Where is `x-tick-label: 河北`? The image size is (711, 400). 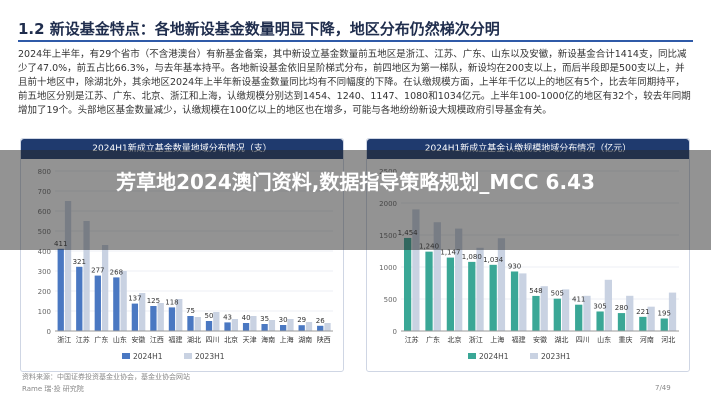 x-tick-label: 河北 is located at coordinates (668, 340).